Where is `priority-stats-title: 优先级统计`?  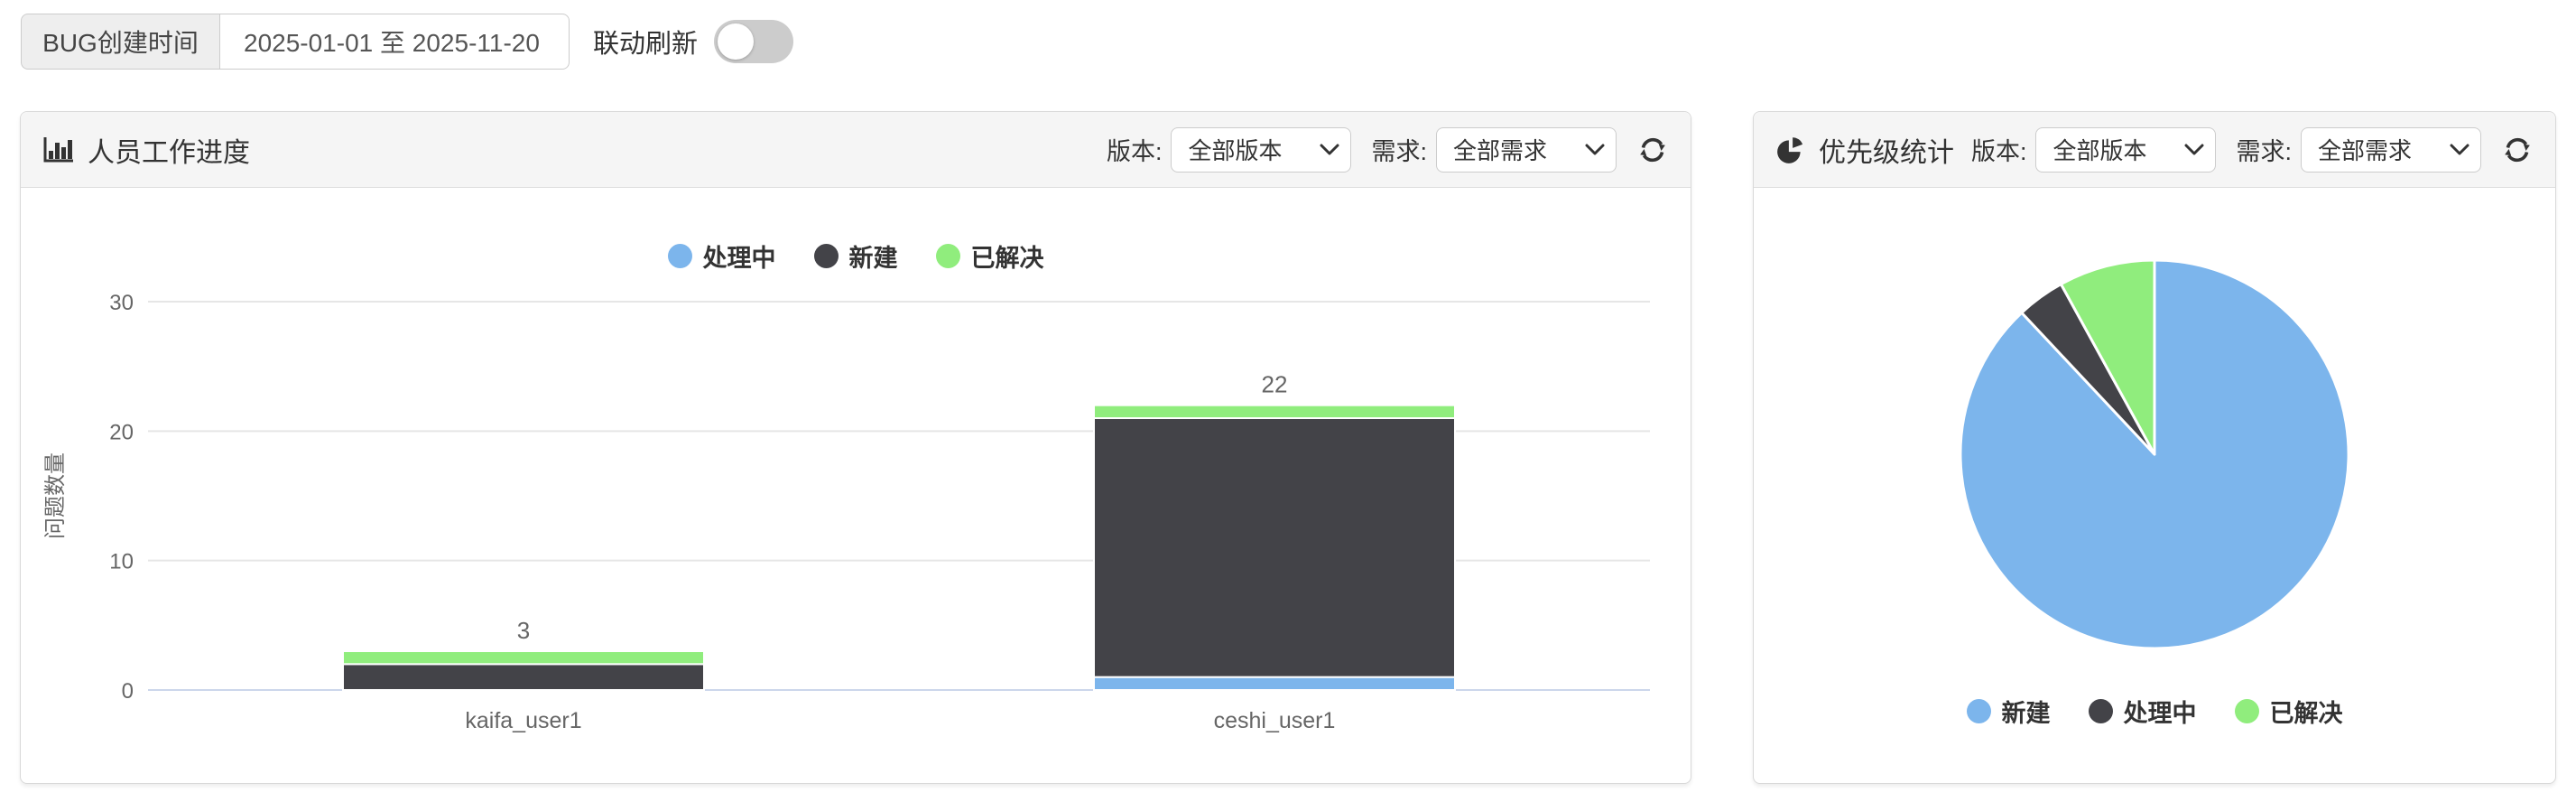
priority-stats-title: 优先级统计 is located at coordinates (1886, 152).